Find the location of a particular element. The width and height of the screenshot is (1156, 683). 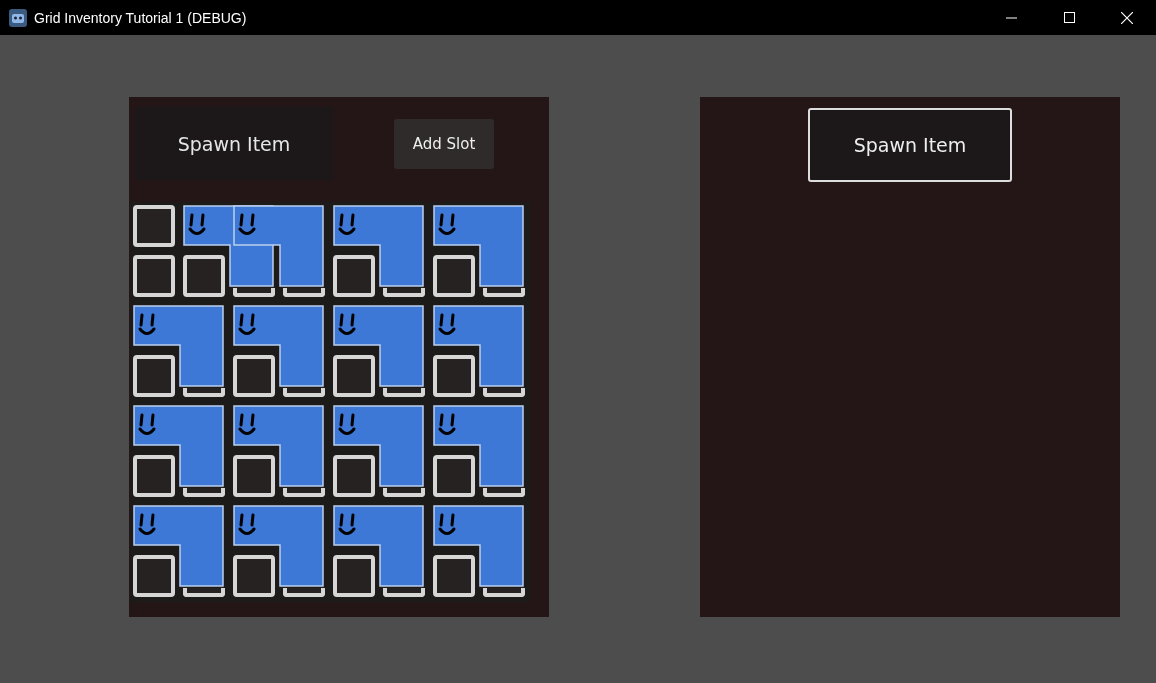

maximize-icon is located at coordinates (1069, 17).